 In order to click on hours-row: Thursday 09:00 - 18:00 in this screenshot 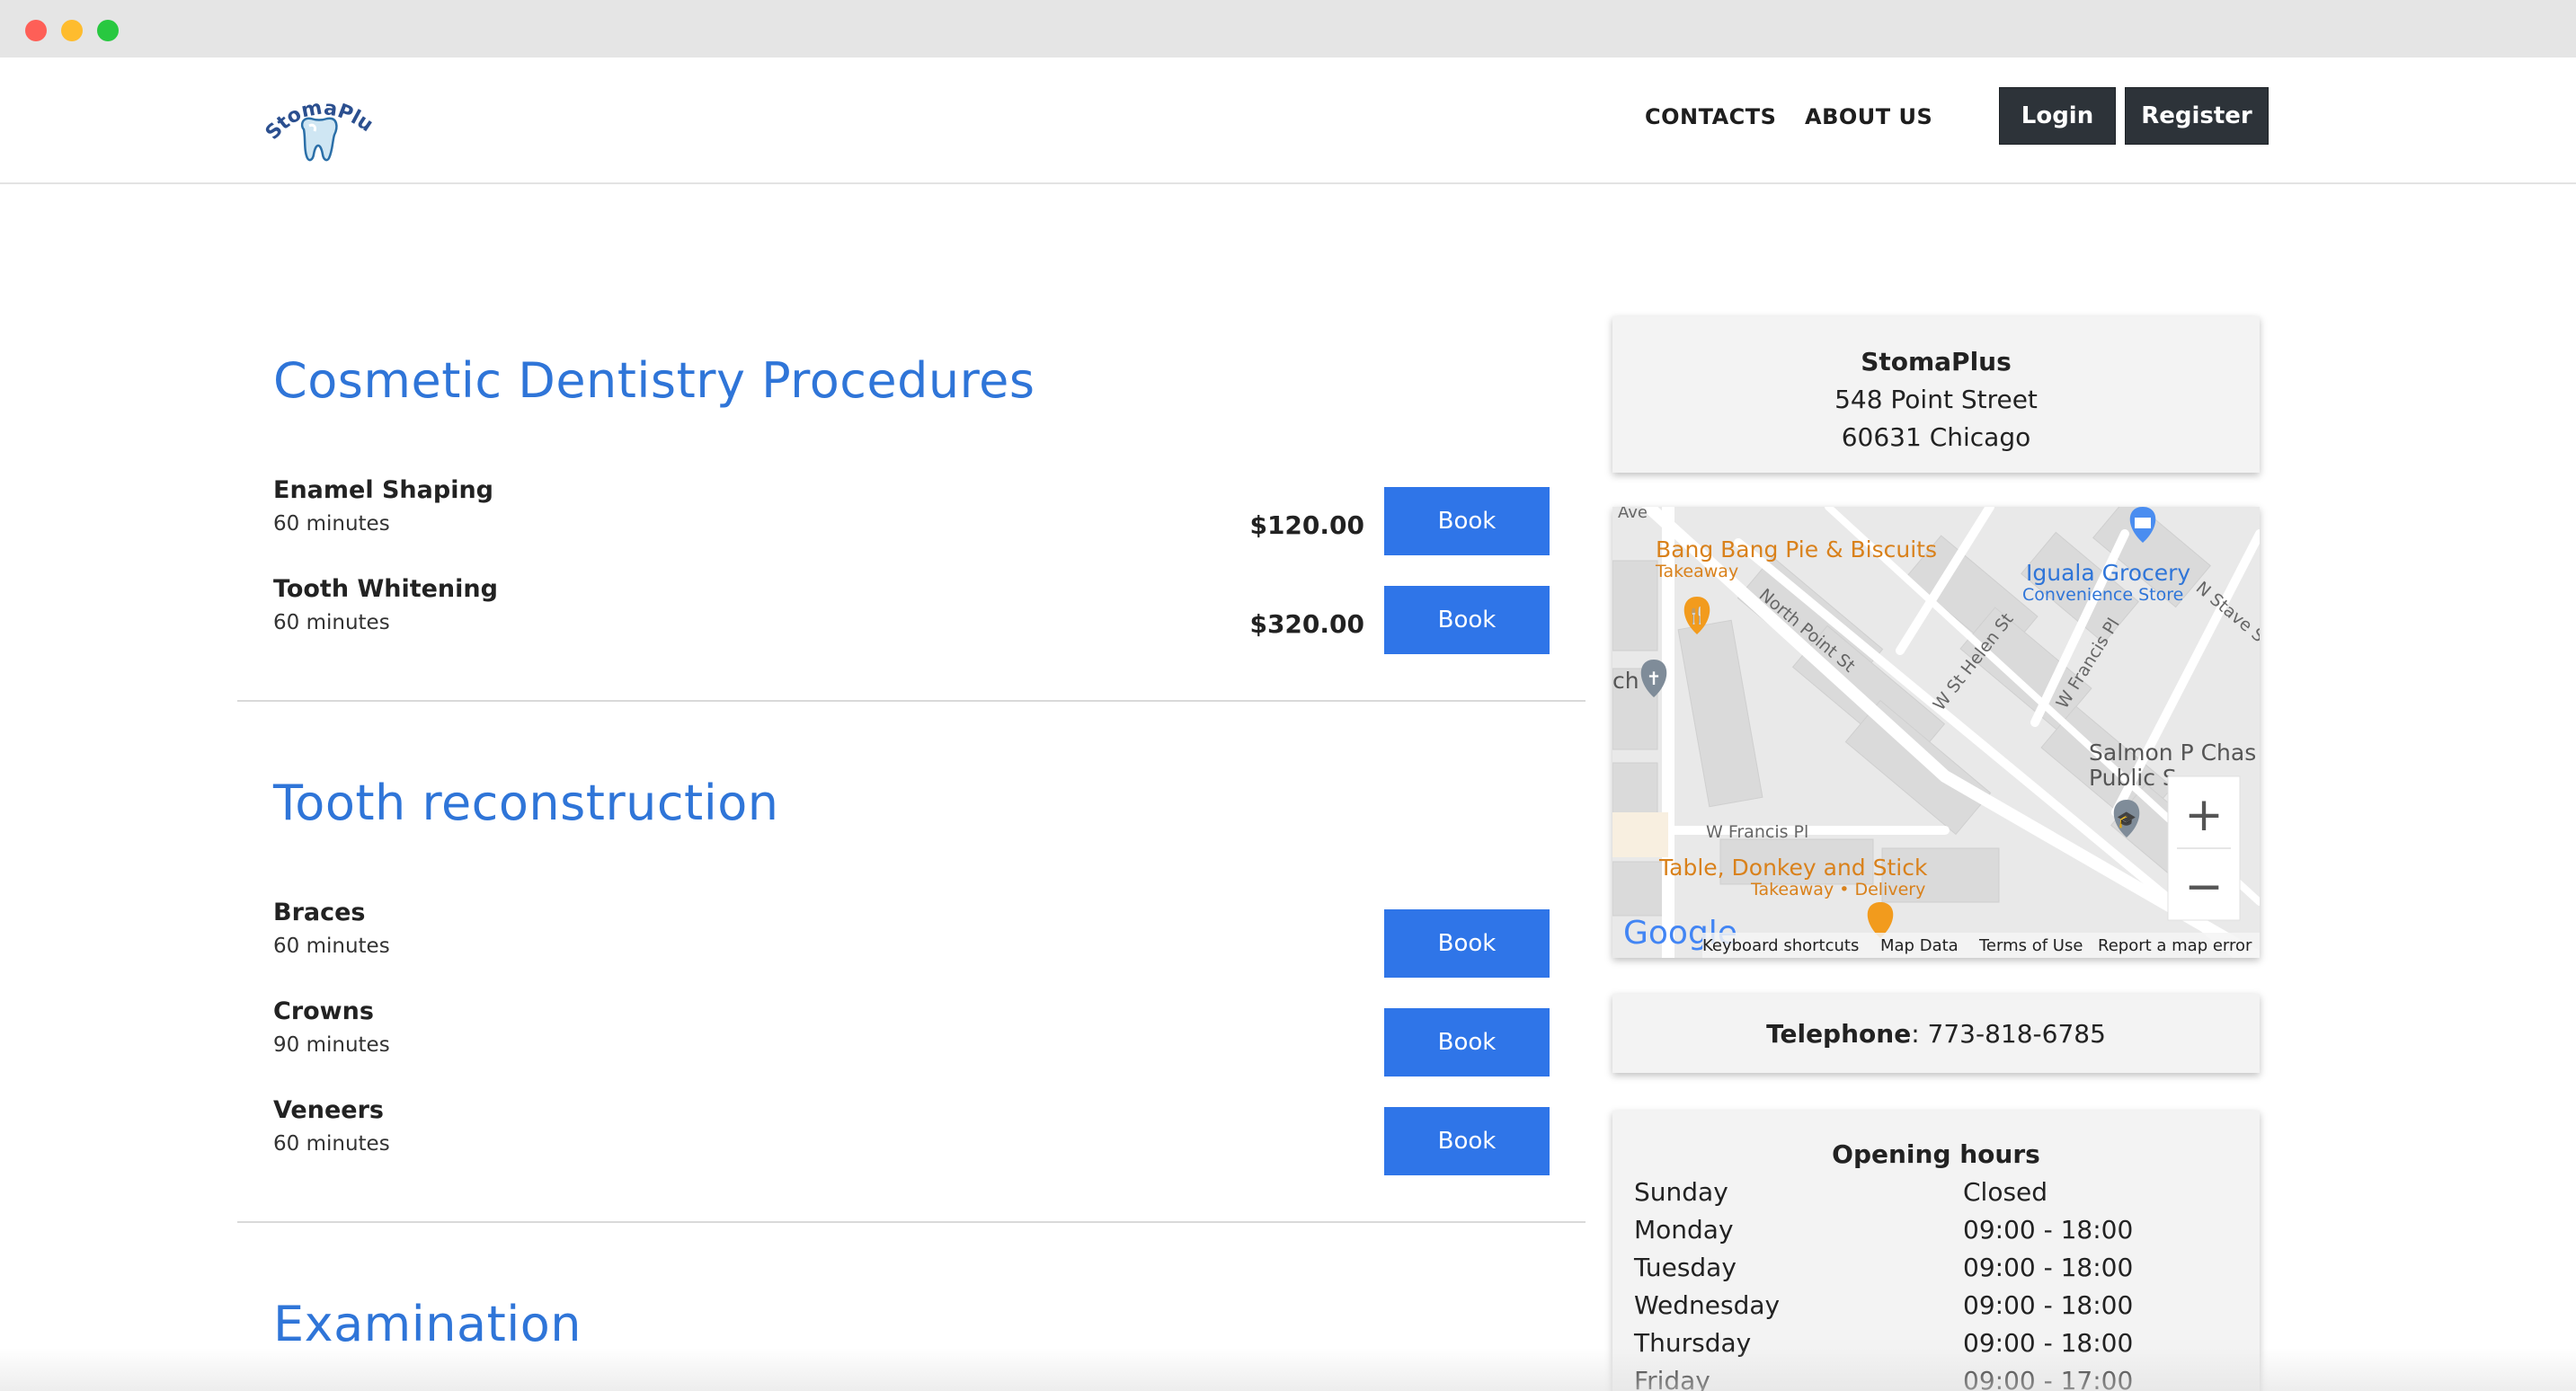, I will do `click(1936, 1343)`.